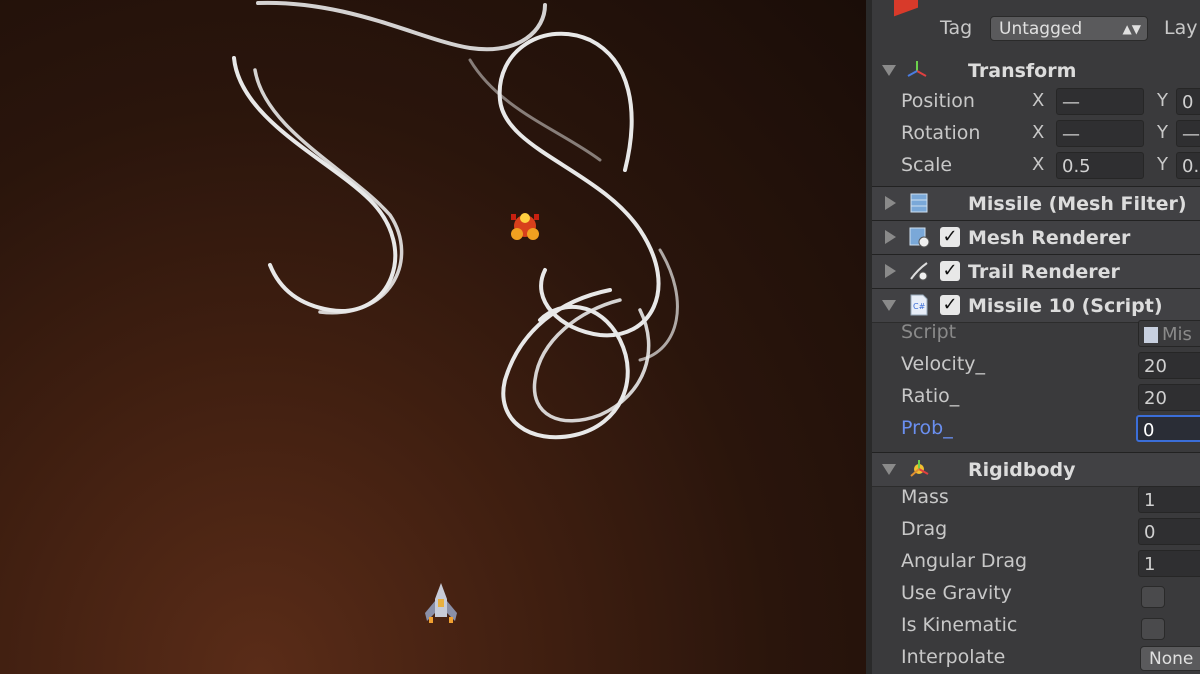 This screenshot has height=674, width=1200. I want to click on rotation-x-label: X, so click(1038, 132).